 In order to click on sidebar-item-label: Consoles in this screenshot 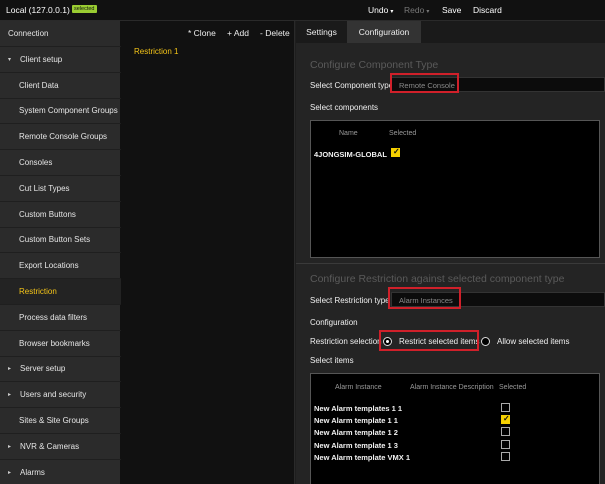, I will do `click(36, 162)`.